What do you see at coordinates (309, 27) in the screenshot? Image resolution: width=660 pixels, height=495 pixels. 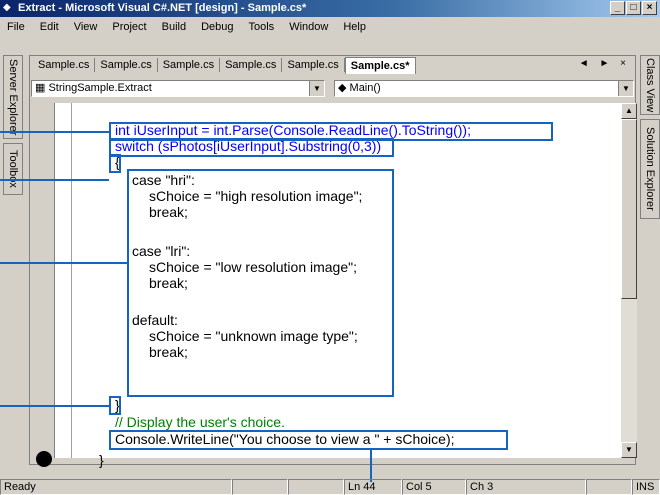 I see `menu-window: Window` at bounding box center [309, 27].